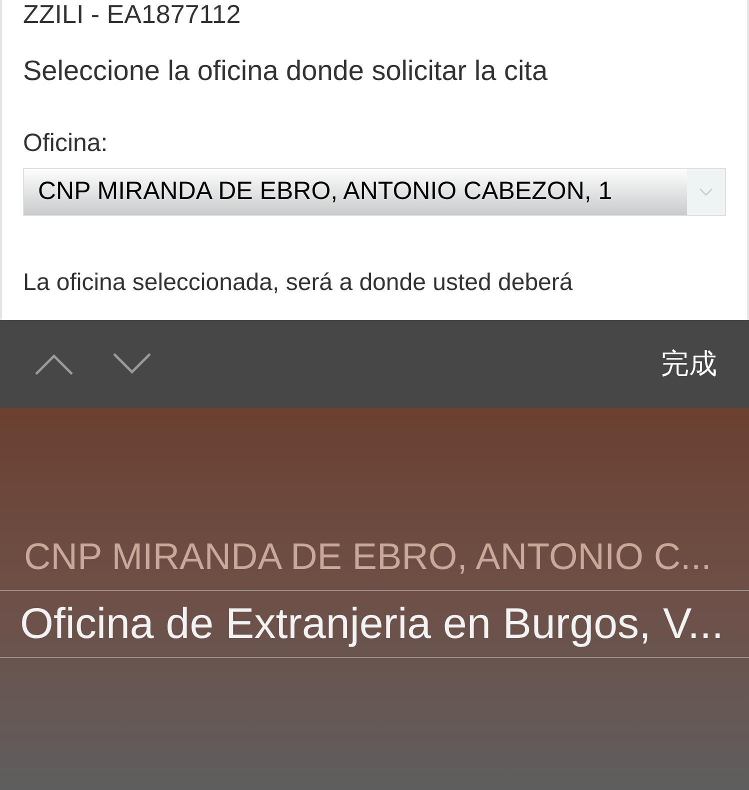 The image size is (749, 790). Describe the element at coordinates (286, 71) in the screenshot. I see `heading: Seleccione la oficina donde solicitar la cita` at that location.